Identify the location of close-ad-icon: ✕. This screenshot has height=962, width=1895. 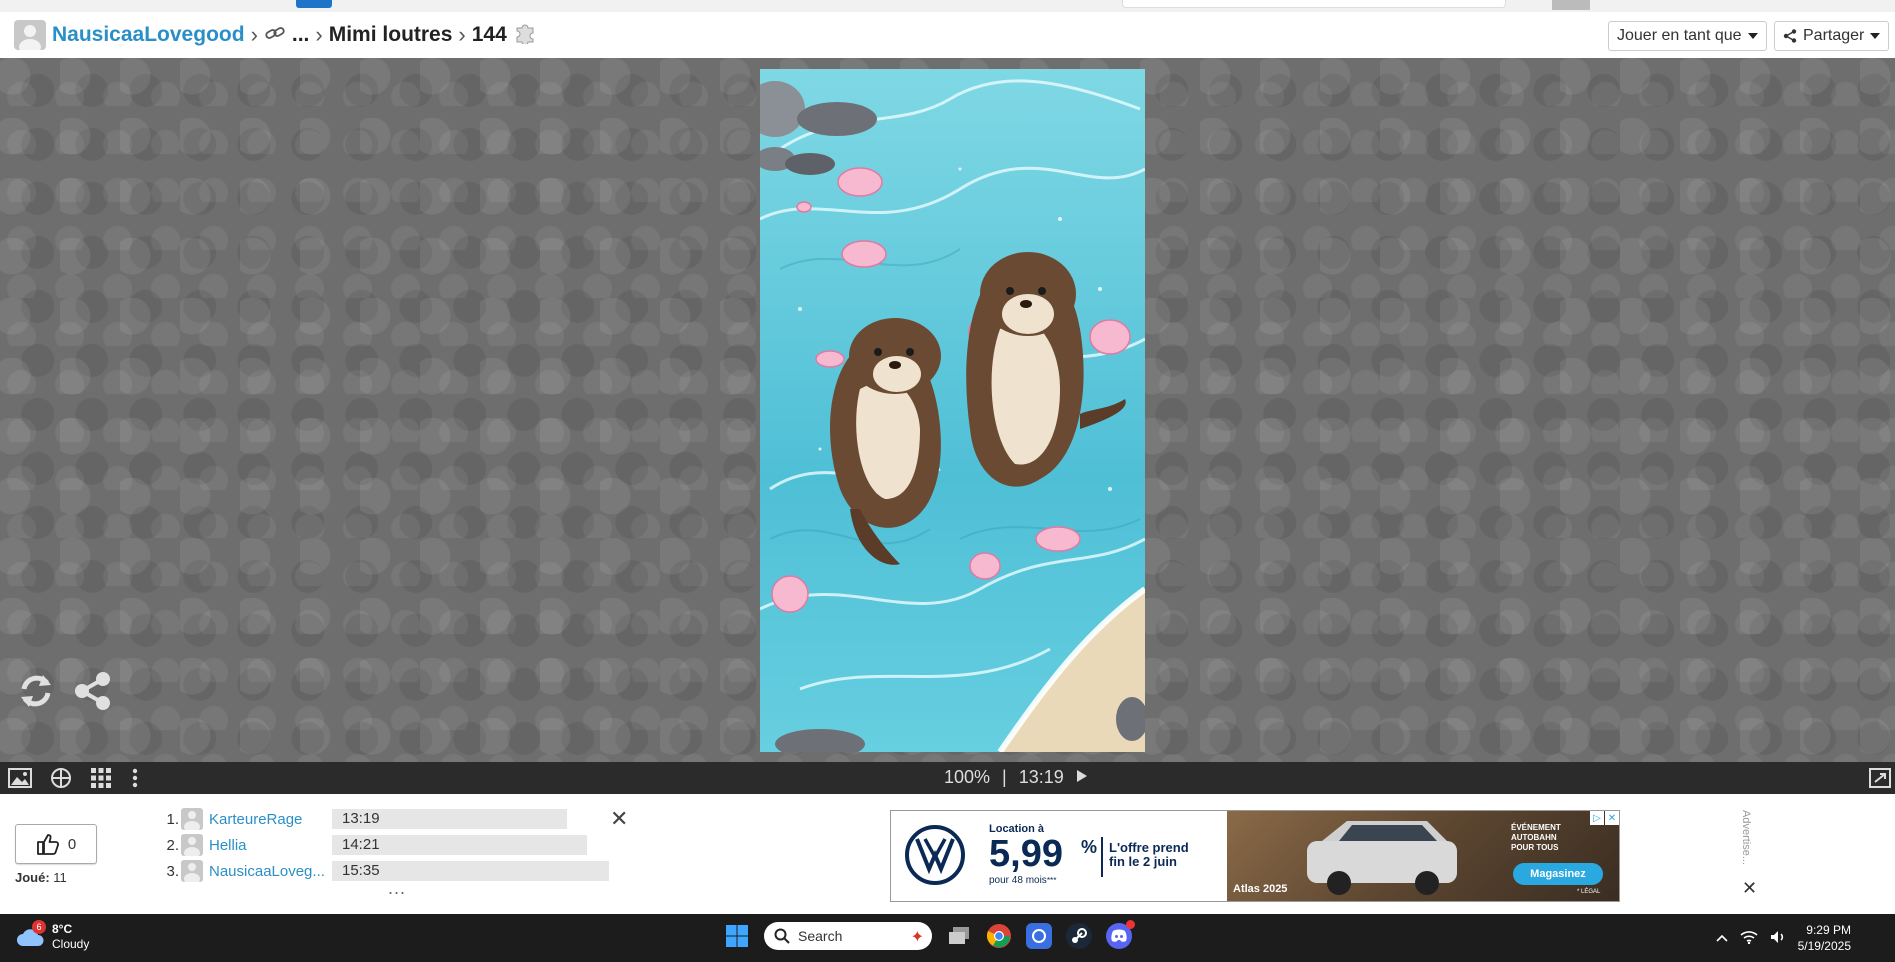
(1749, 888).